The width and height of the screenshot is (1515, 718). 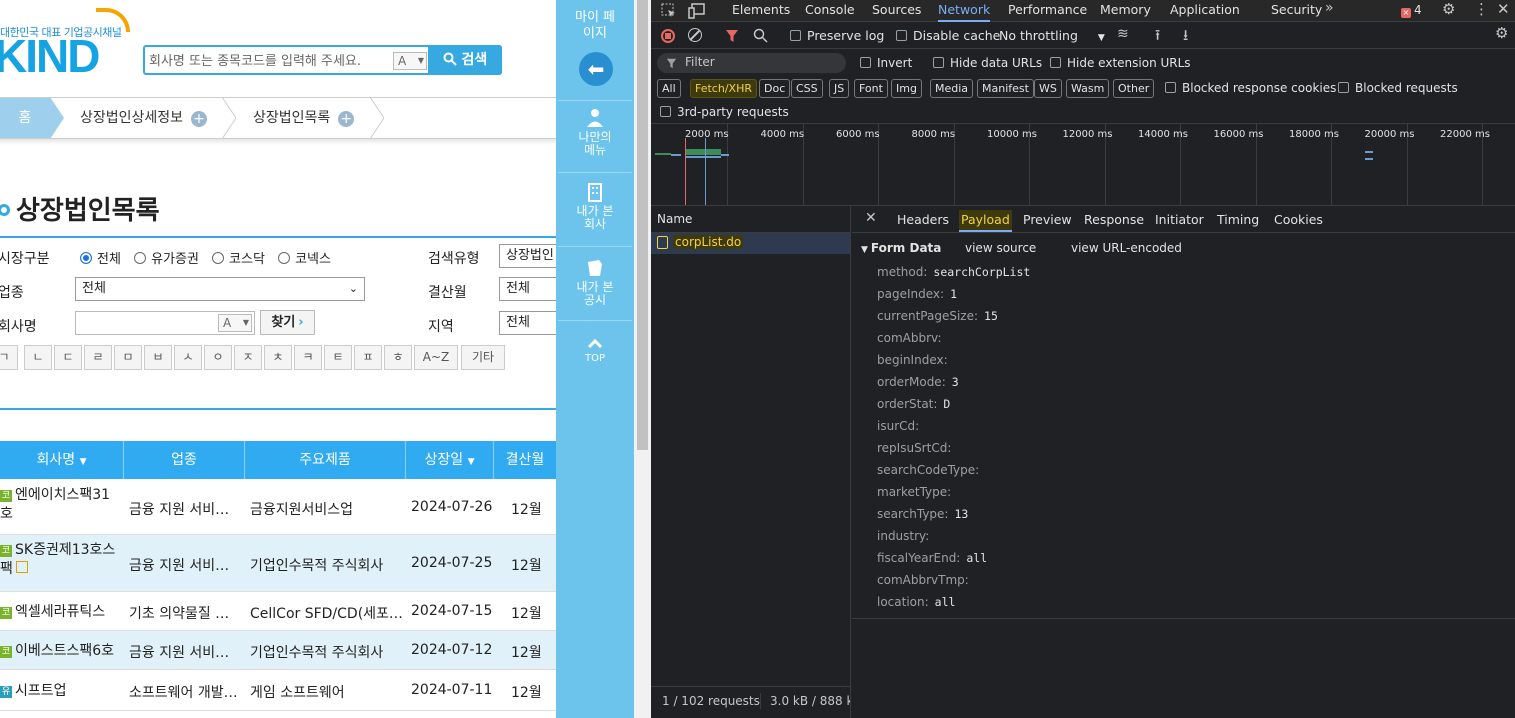 What do you see at coordinates (595, 132) in the screenshot?
I see `sidebar-my-menu: 나만의 메뉴` at bounding box center [595, 132].